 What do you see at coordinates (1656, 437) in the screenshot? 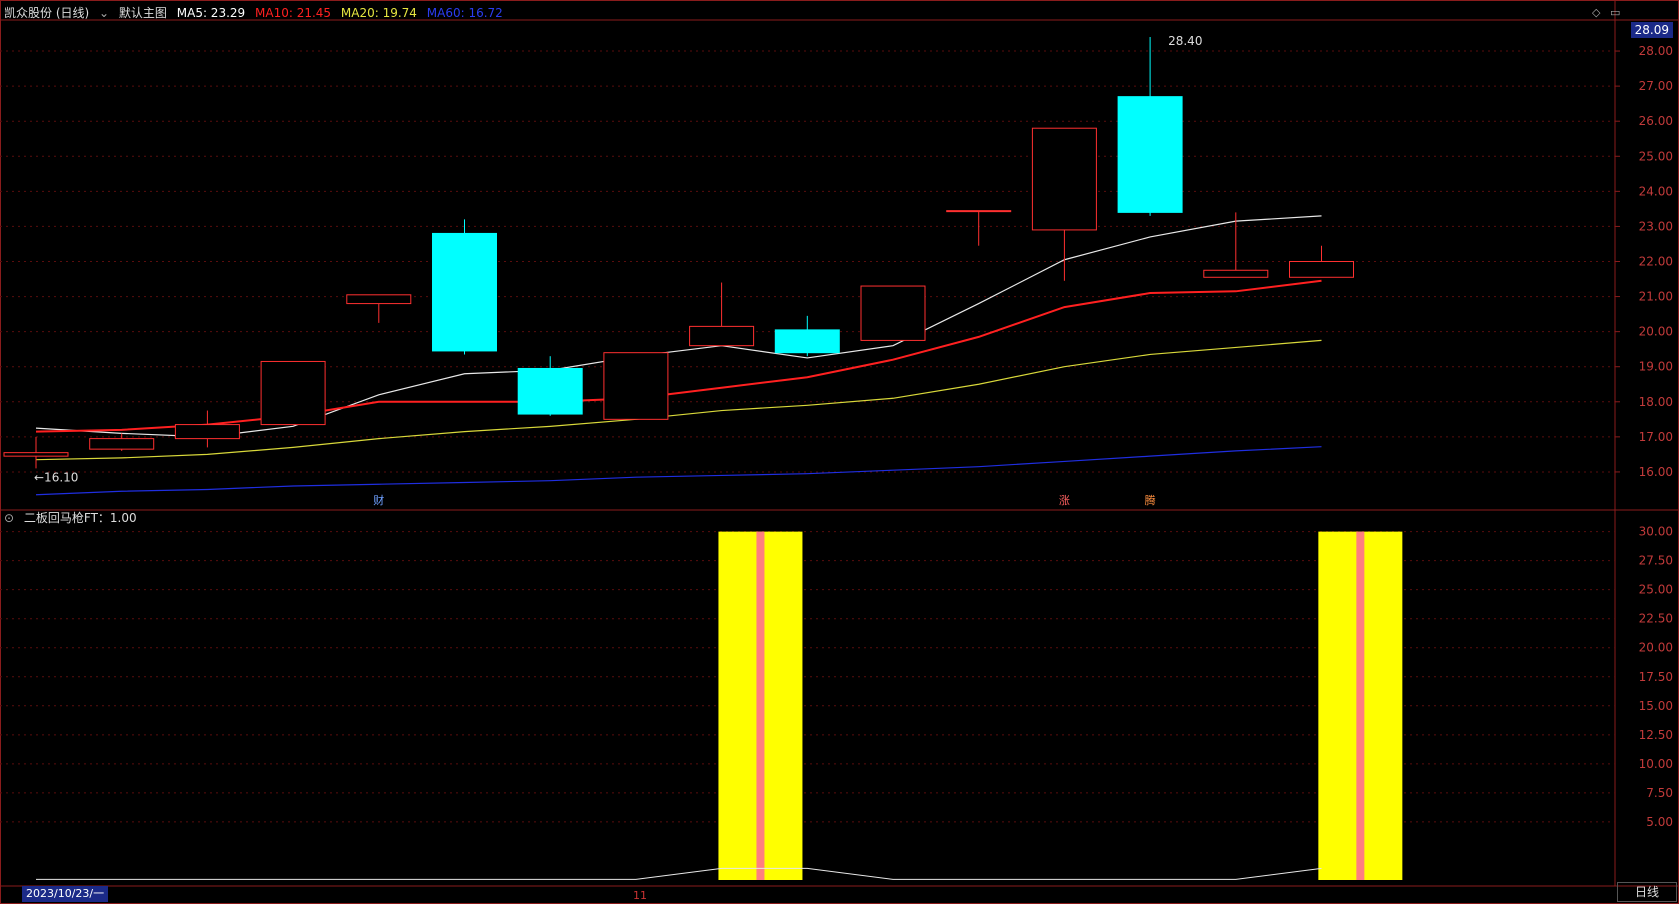
I see `y-tick-label: 17.00` at bounding box center [1656, 437].